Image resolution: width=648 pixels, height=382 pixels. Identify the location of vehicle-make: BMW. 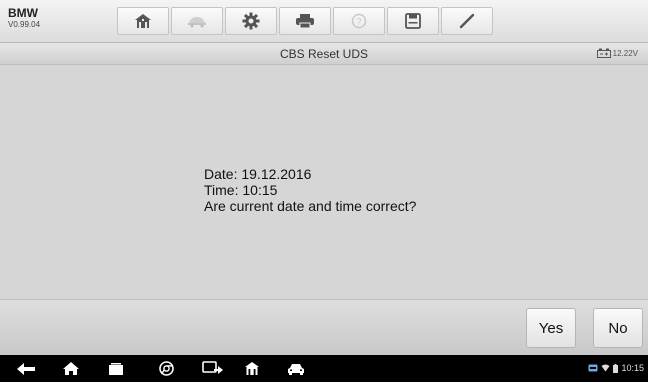
(23, 13).